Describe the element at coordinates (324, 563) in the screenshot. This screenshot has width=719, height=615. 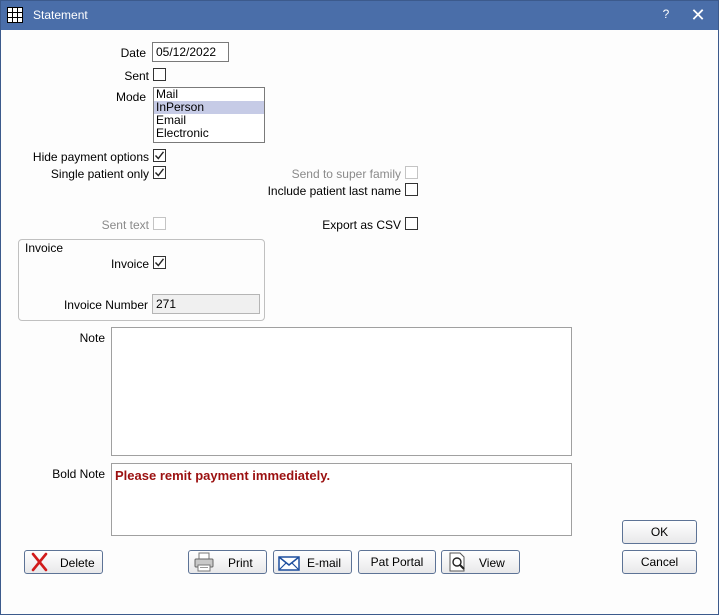
I see `email-button-label: E-mail` at that location.